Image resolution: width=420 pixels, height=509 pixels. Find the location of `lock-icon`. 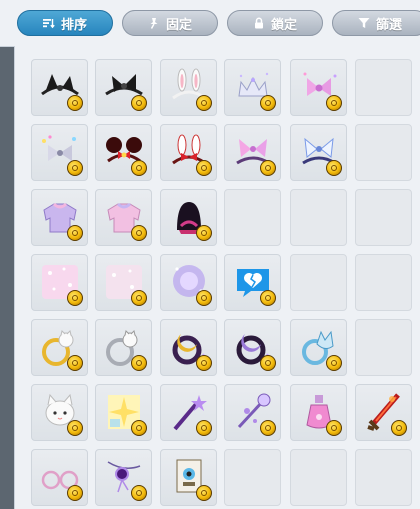

lock-icon is located at coordinates (258, 23).